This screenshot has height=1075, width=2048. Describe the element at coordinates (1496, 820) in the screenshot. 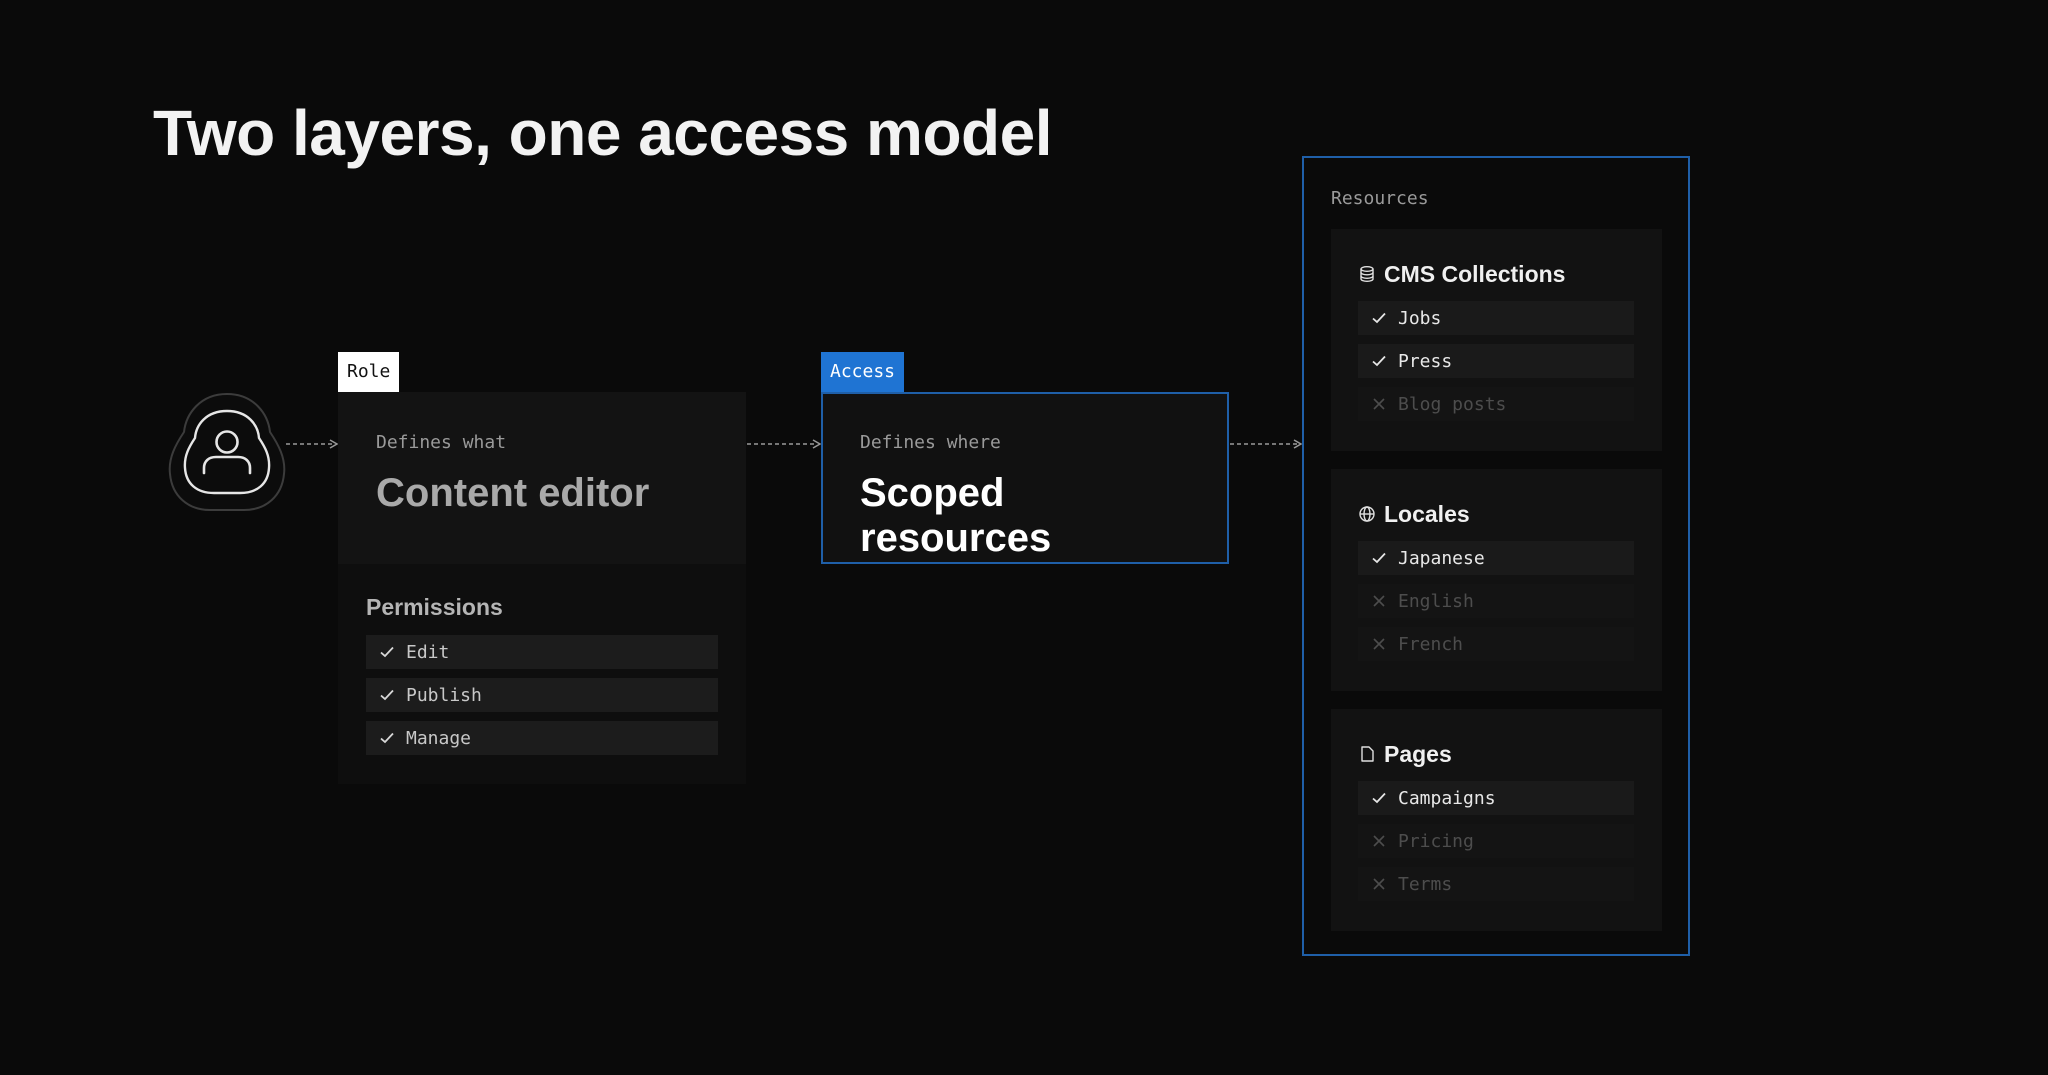

I see `resource-group-pages: Pages Campaigns Pricing Terms` at that location.